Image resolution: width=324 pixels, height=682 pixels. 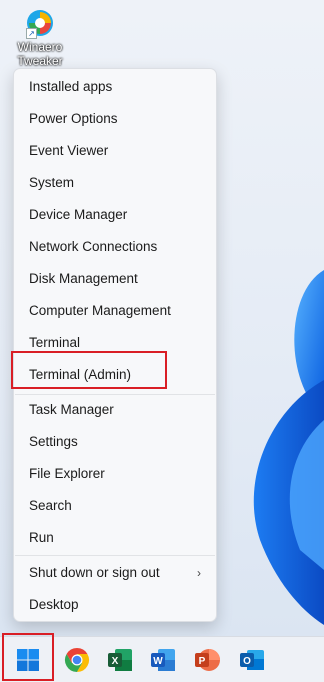 I want to click on menu-item-label: Network Connections, so click(x=93, y=246).